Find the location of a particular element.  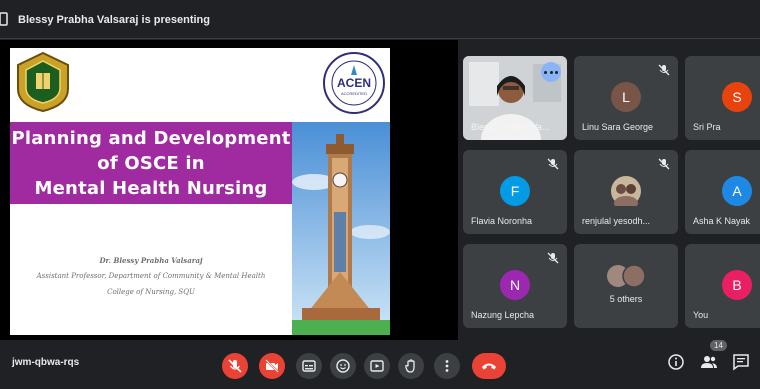

end-call-button is located at coordinates (489, 366).